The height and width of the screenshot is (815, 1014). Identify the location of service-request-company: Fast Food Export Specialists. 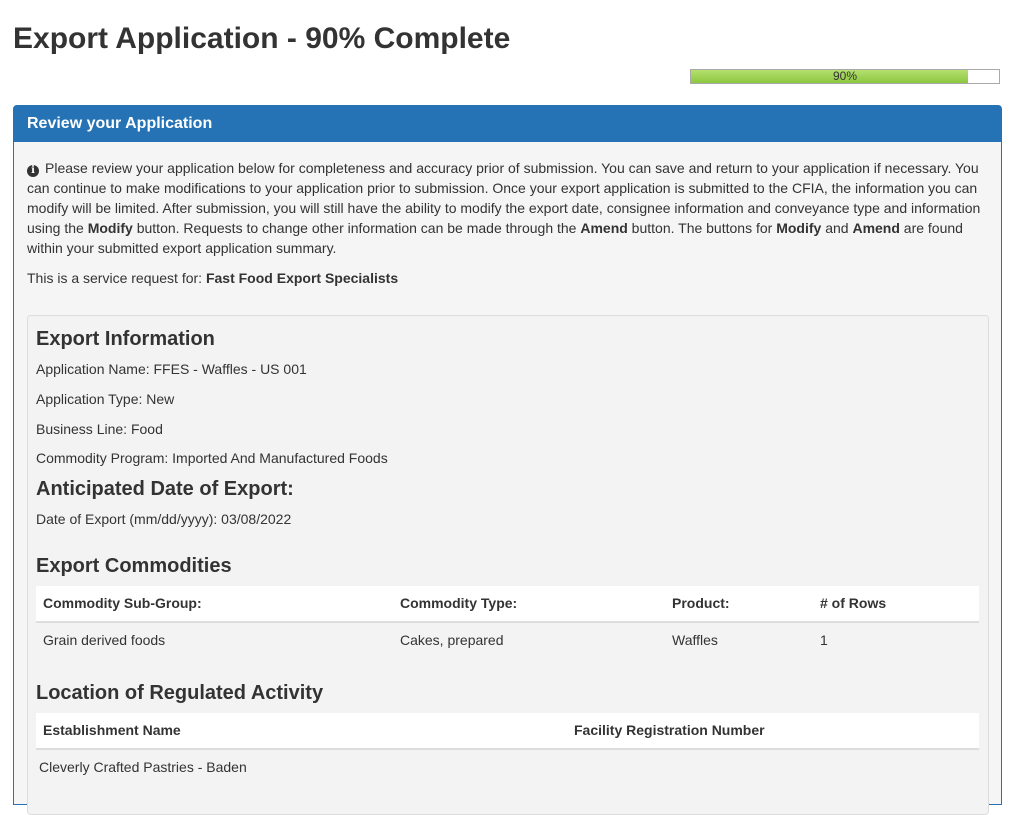
(302, 278).